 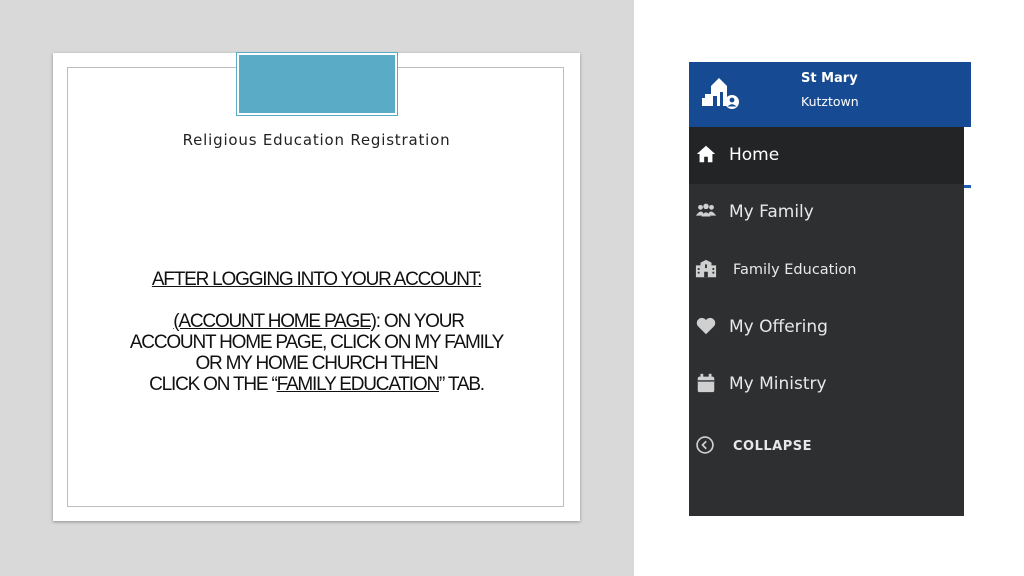 I want to click on instructions-line-4: CLICK ON THE “FAMILY EDUCATION” TAB., so click(x=316, y=384).